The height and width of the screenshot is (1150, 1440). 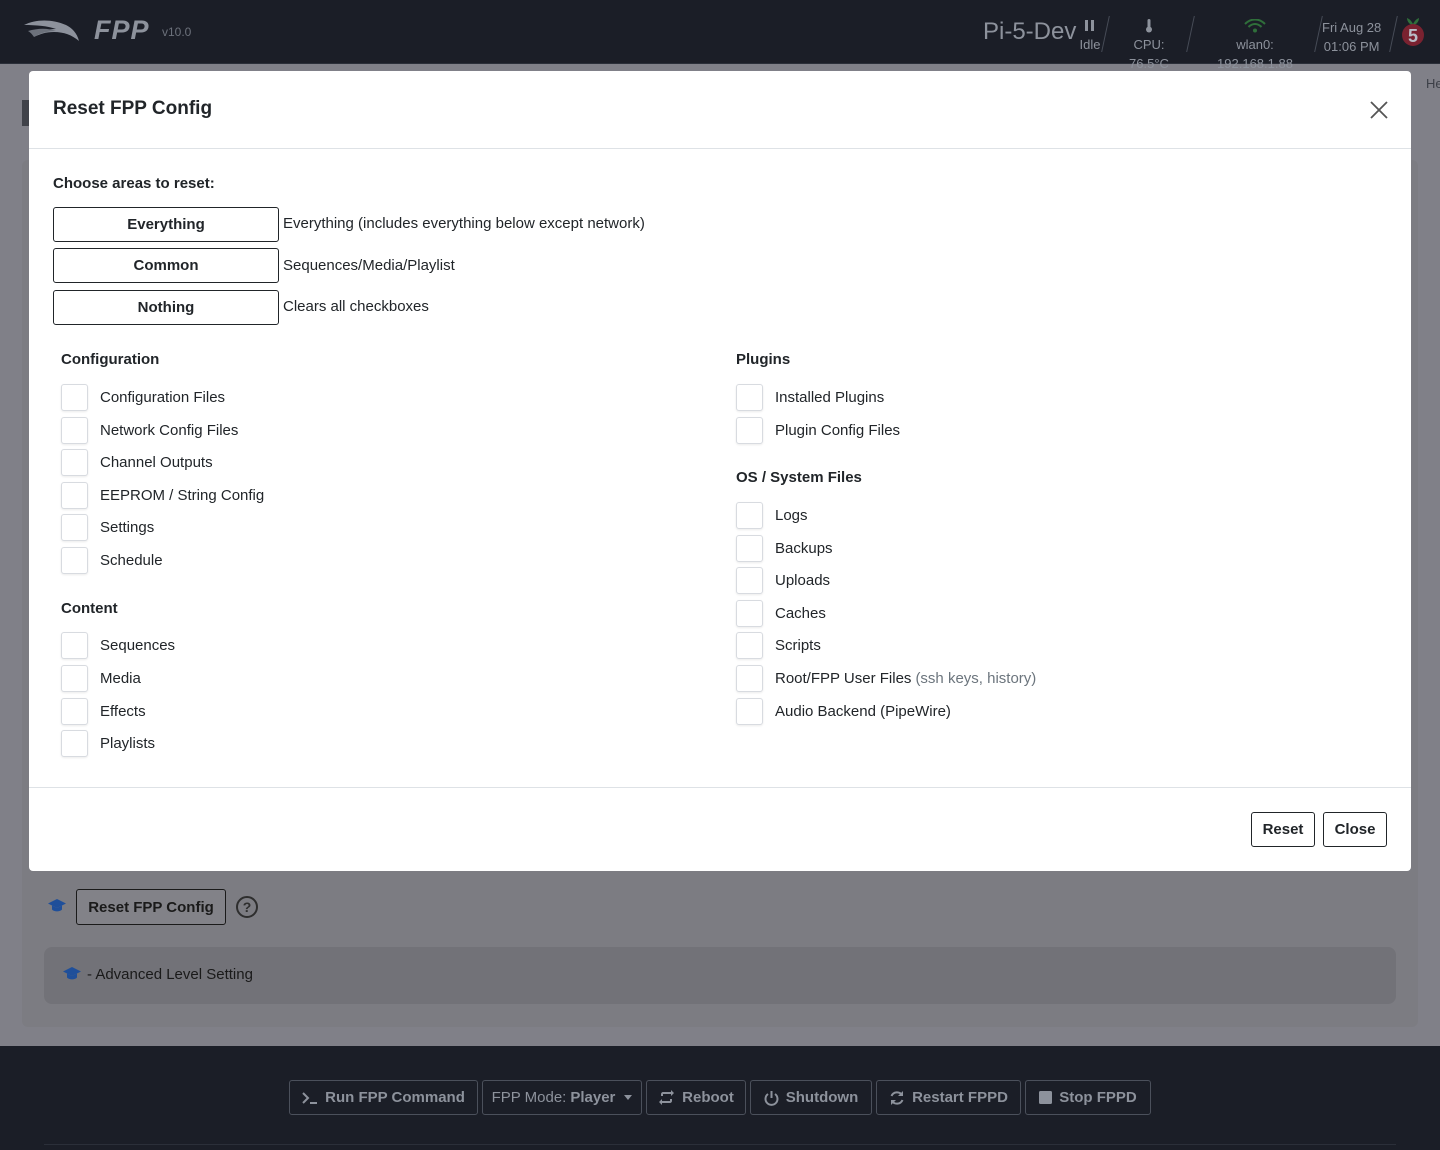 I want to click on checkbox-row: Backups, so click(x=784, y=548).